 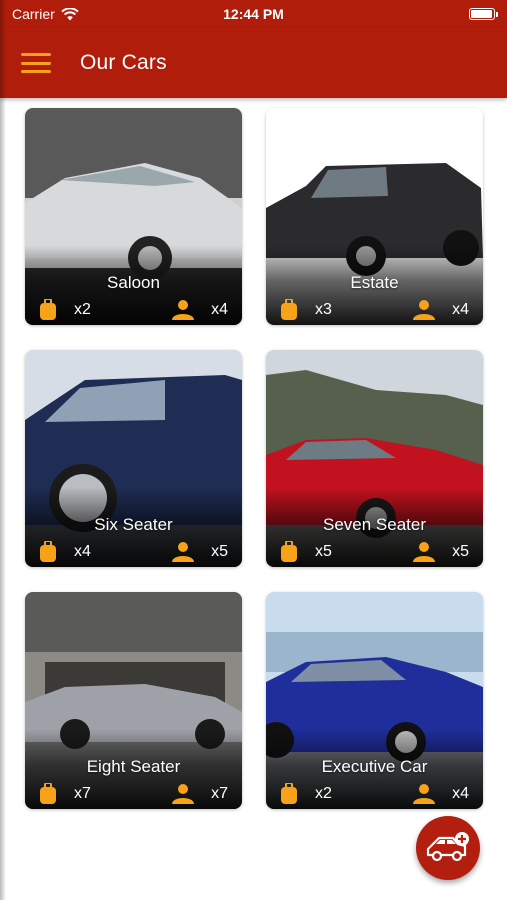 What do you see at coordinates (133, 552) in the screenshot?
I see `car-stats: x4 x5` at bounding box center [133, 552].